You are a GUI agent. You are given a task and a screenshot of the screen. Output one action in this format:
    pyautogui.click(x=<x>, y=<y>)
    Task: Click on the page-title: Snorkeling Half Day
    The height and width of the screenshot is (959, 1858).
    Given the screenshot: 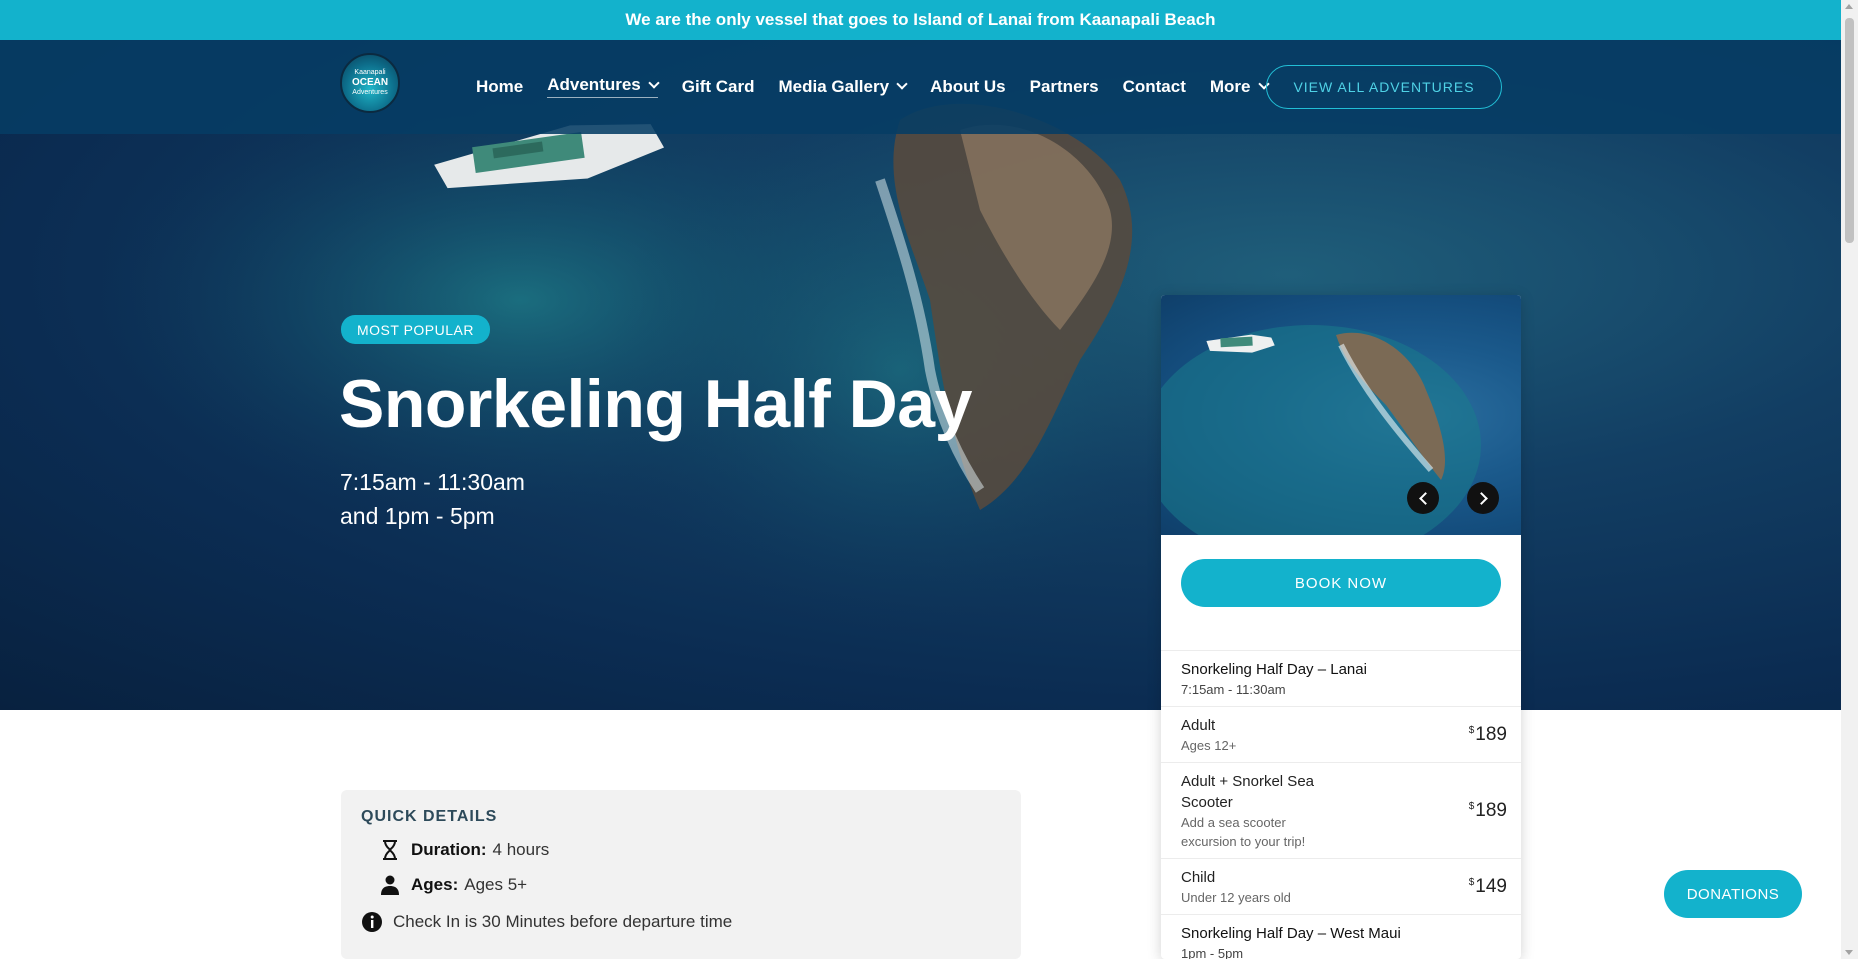 What is the action you would take?
    pyautogui.click(x=655, y=404)
    